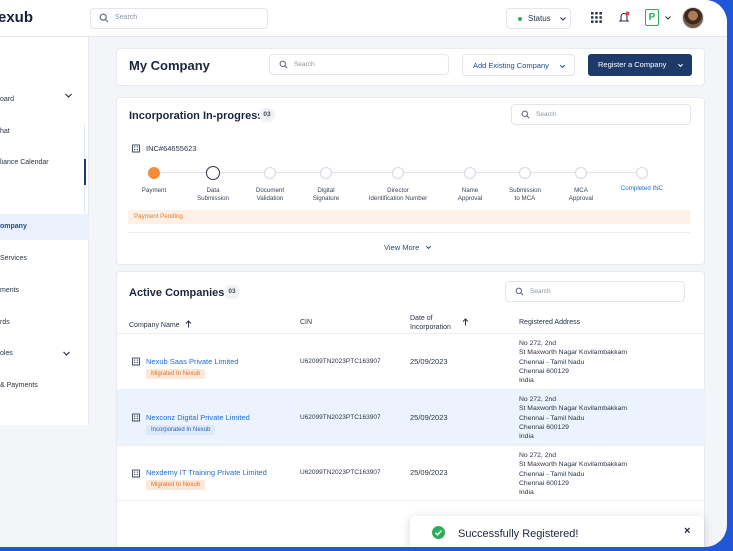  I want to click on step-payment-marker, so click(154, 173).